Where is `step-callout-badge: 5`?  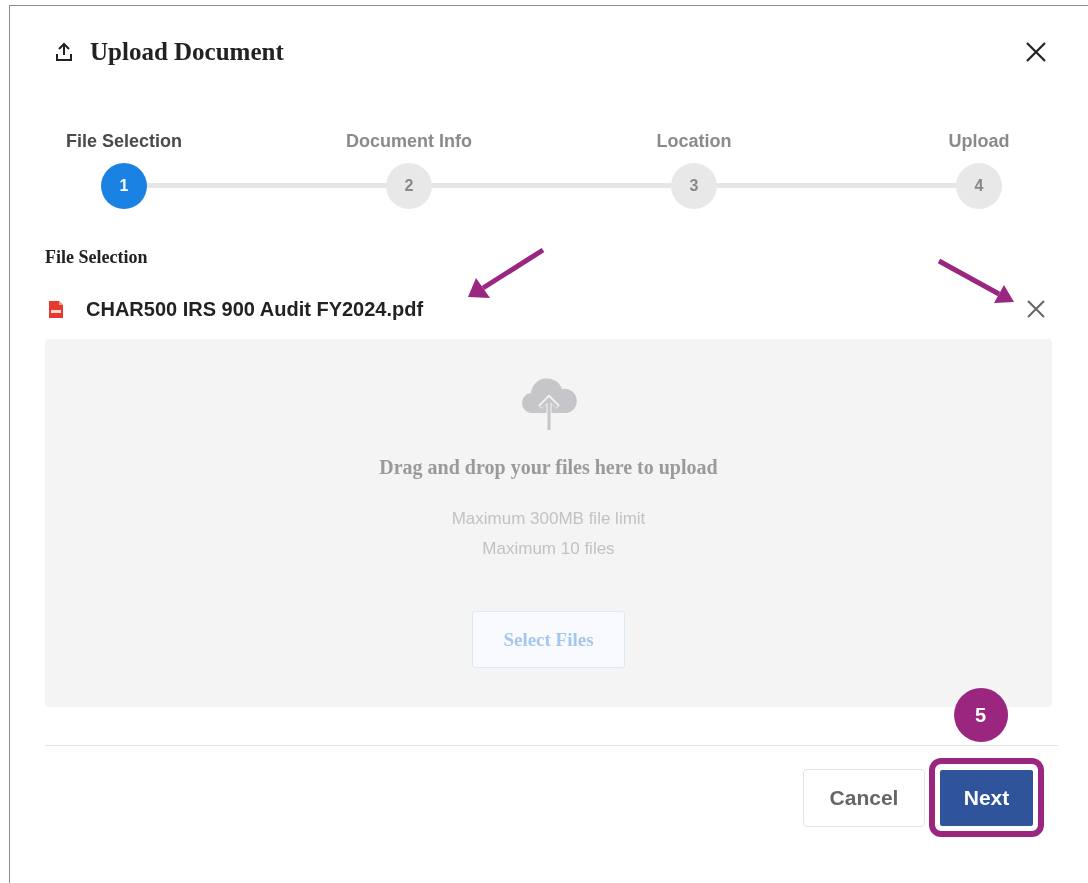 step-callout-badge: 5 is located at coordinates (980, 715).